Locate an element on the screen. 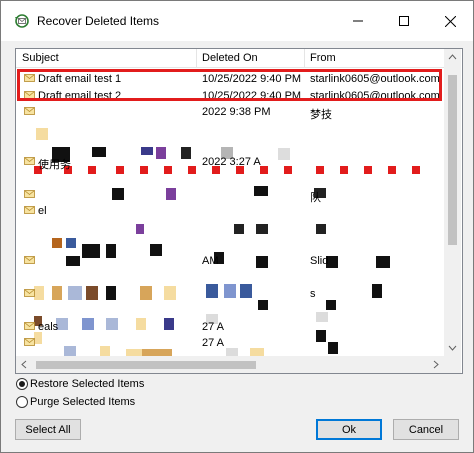 The height and width of the screenshot is (453, 474). horizontal-scrollbar is located at coordinates (230, 364).